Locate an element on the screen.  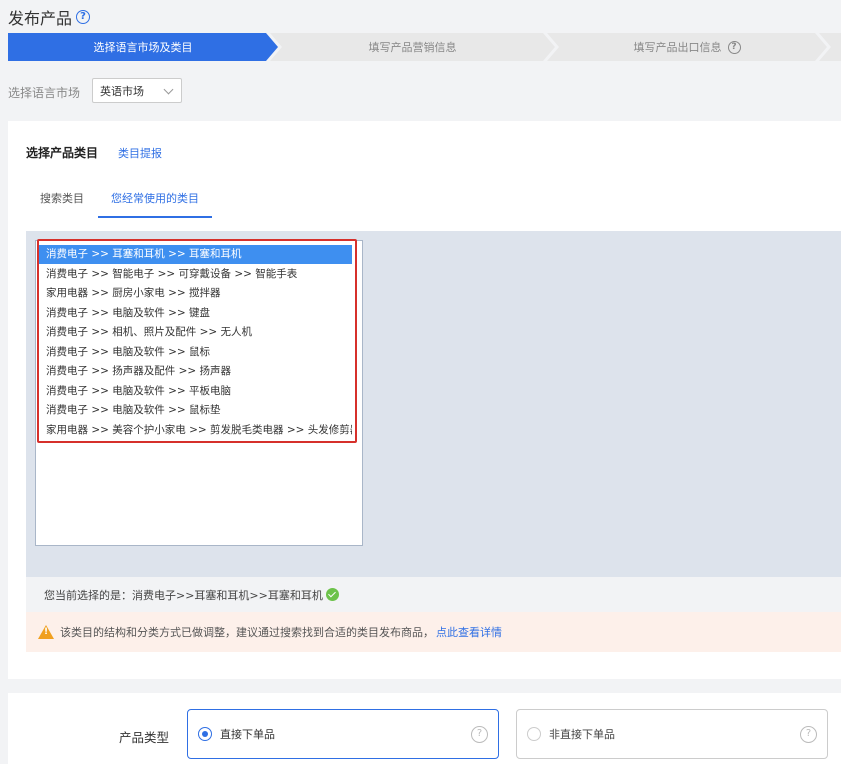
step-export-info: 填写产品出口信息 ? is located at coordinates (687, 47).